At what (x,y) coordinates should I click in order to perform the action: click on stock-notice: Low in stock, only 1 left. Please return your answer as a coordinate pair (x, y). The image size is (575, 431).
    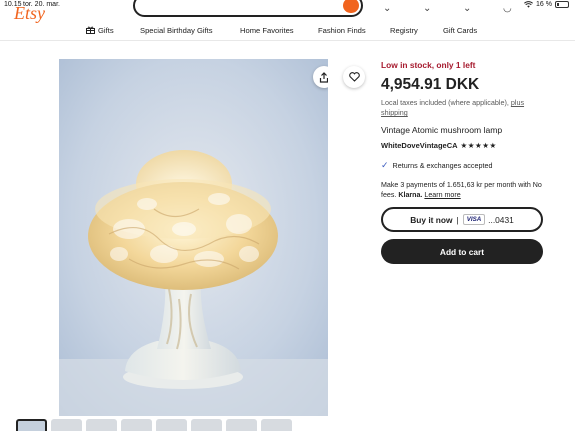
    Looking at the image, I should click on (428, 65).